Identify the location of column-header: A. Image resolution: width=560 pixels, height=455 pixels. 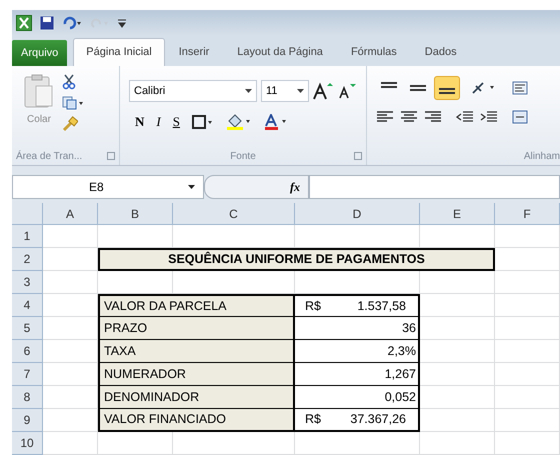
(70, 214).